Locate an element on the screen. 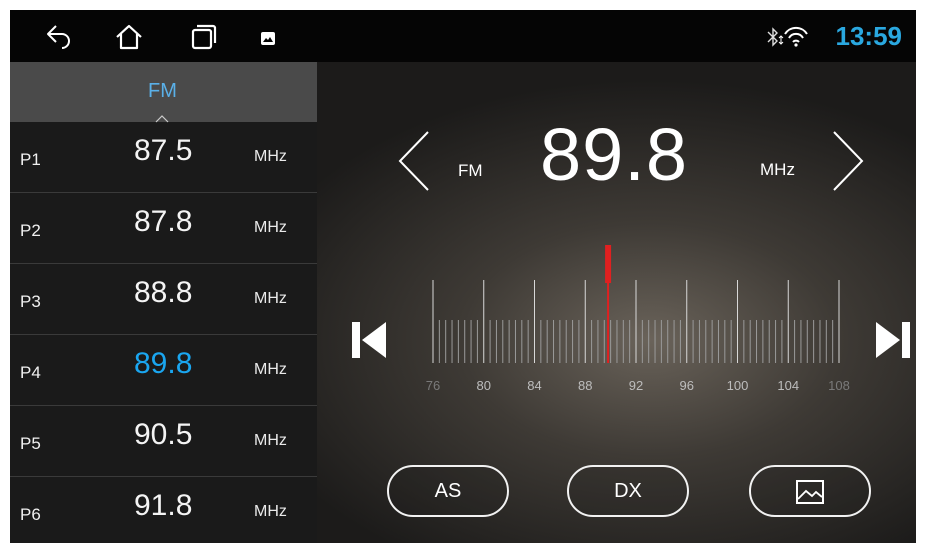  preset-id: P6 is located at coordinates (30, 514).